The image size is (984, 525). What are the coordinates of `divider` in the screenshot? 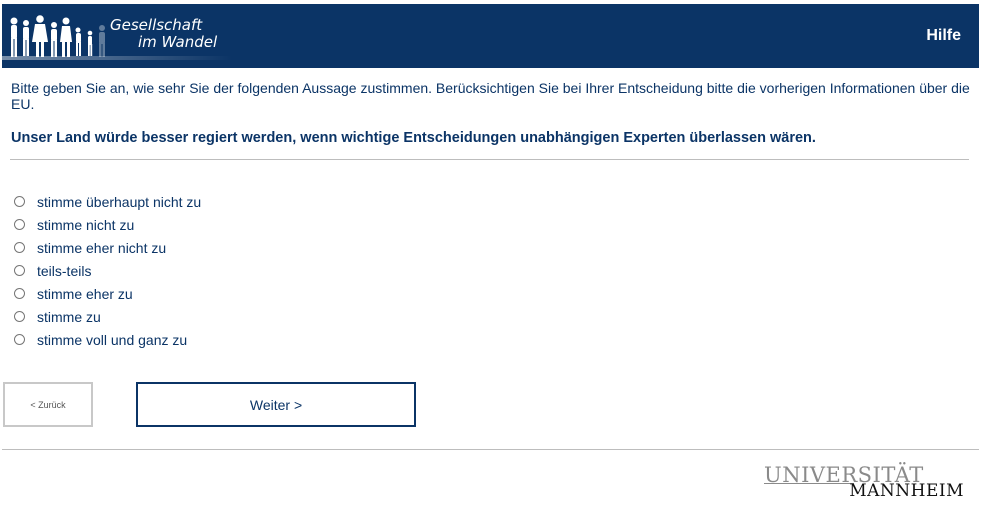 It's located at (489, 159).